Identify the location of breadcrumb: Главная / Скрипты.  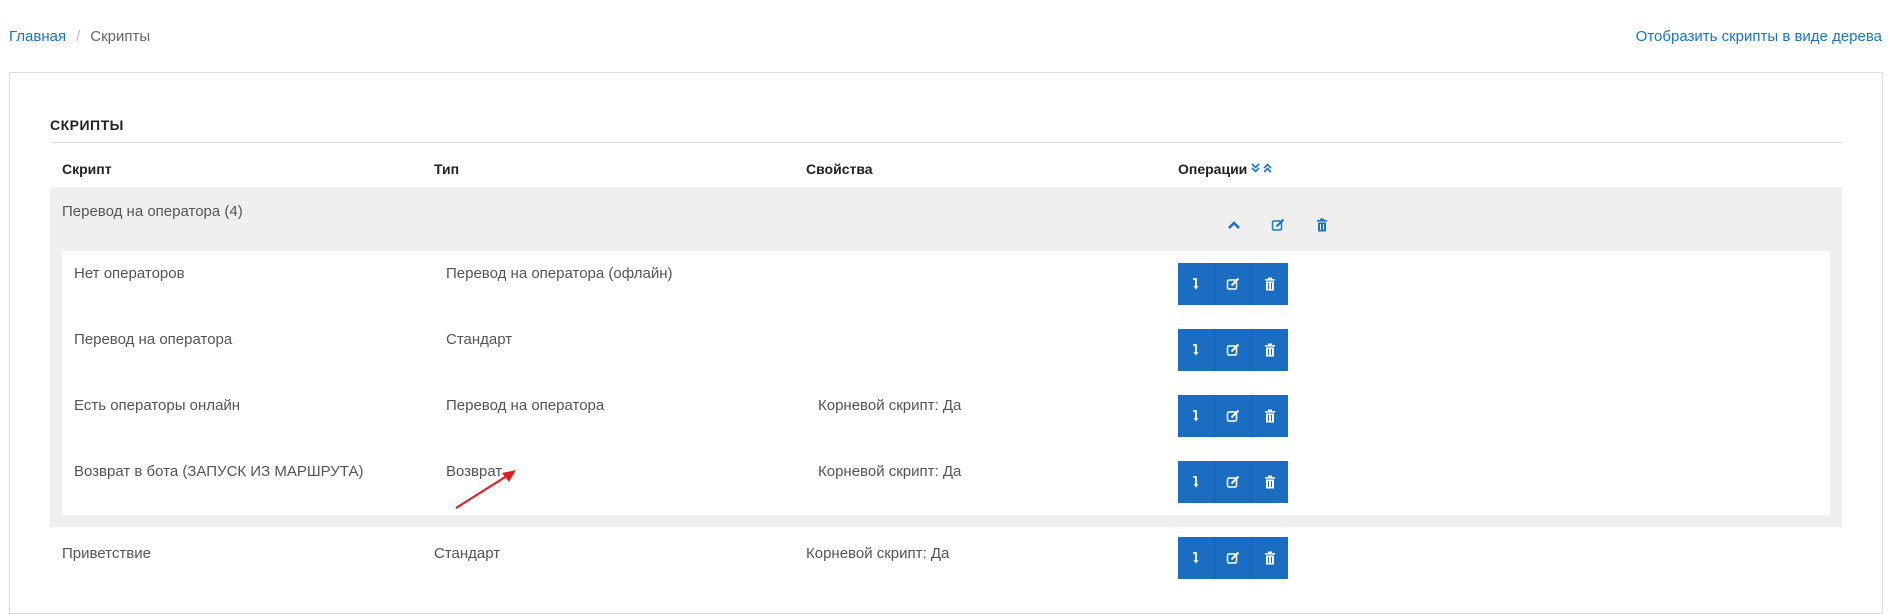
(79, 36).